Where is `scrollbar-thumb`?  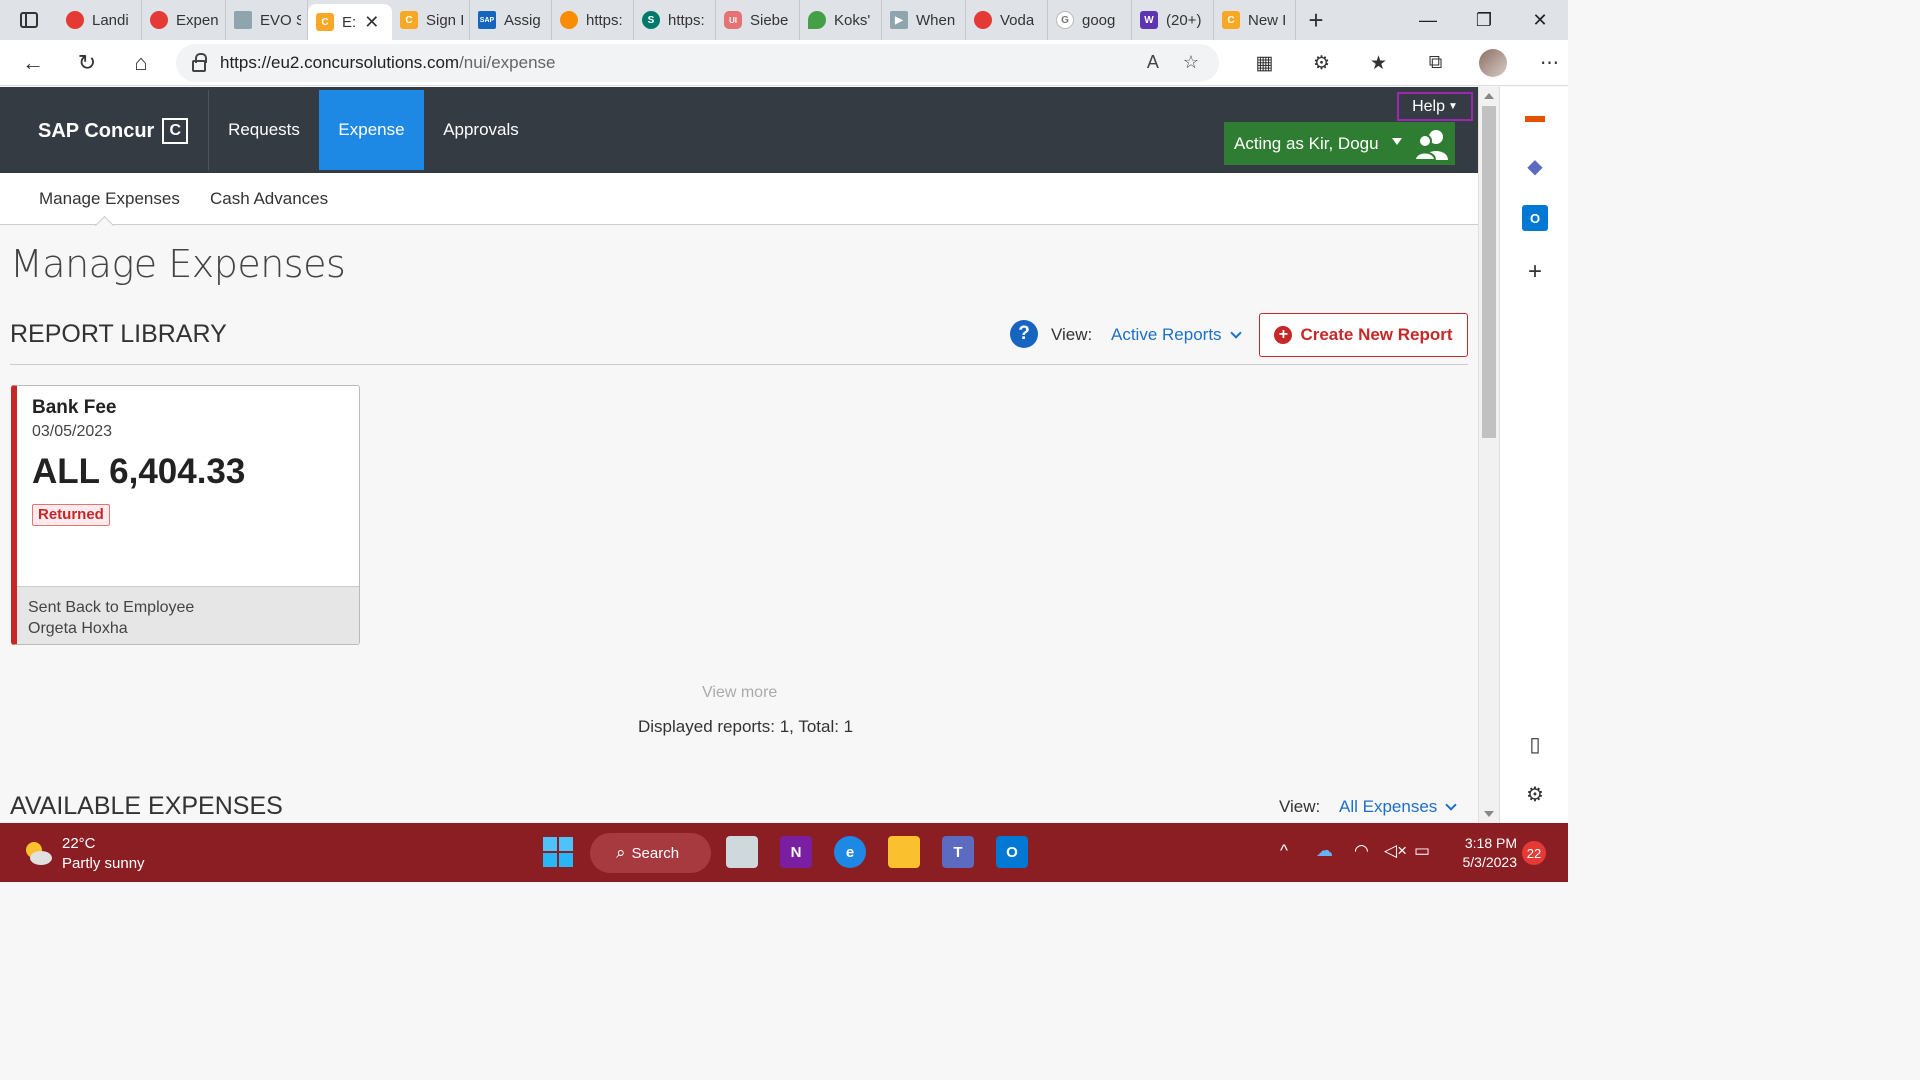 scrollbar-thumb is located at coordinates (1489, 272).